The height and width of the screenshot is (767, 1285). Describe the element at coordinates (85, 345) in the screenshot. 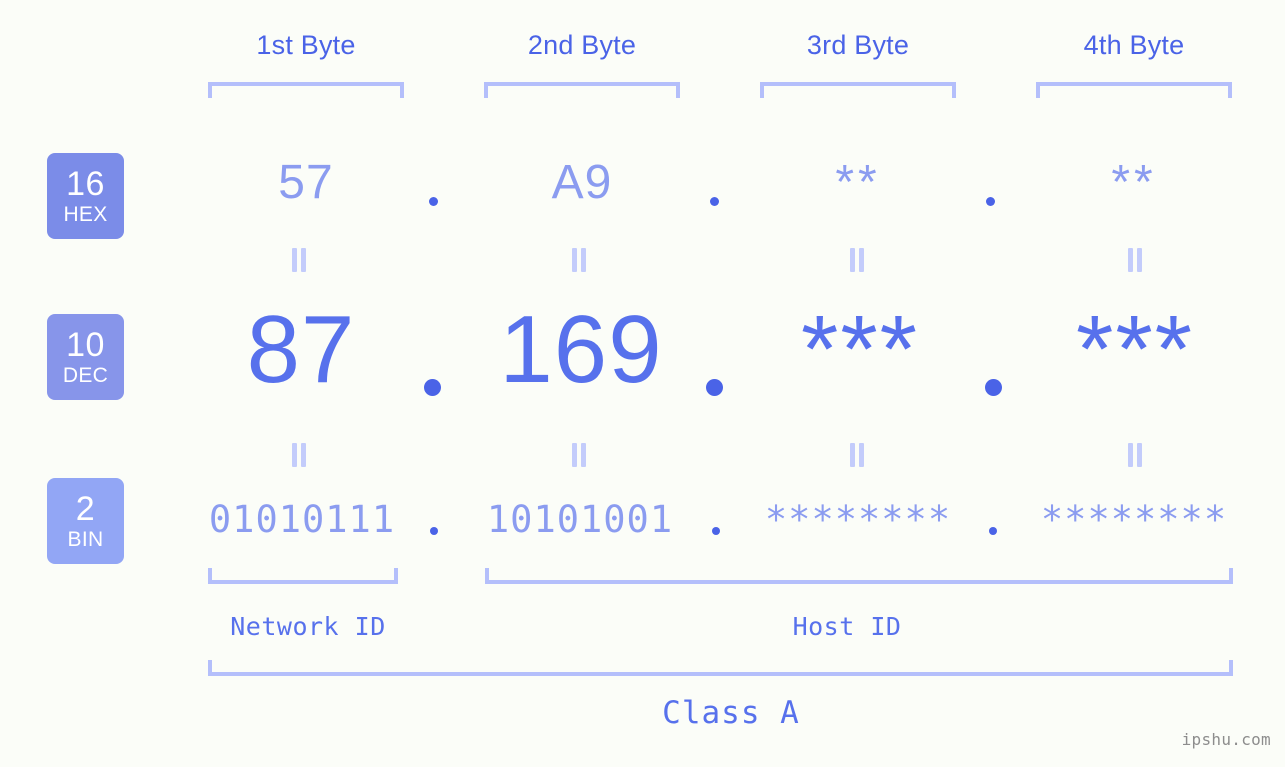

I see `base-badge-dec-number: 10` at that location.